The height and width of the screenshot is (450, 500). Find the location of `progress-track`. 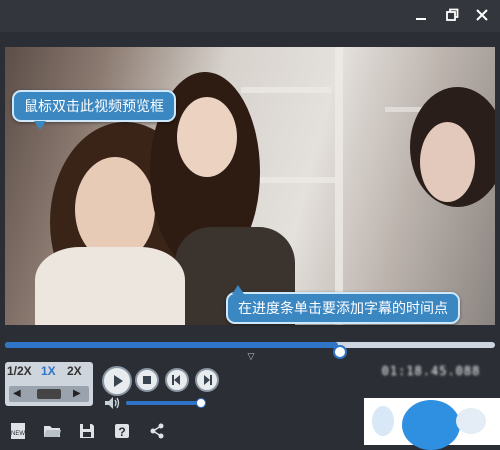

progress-track is located at coordinates (250, 350).